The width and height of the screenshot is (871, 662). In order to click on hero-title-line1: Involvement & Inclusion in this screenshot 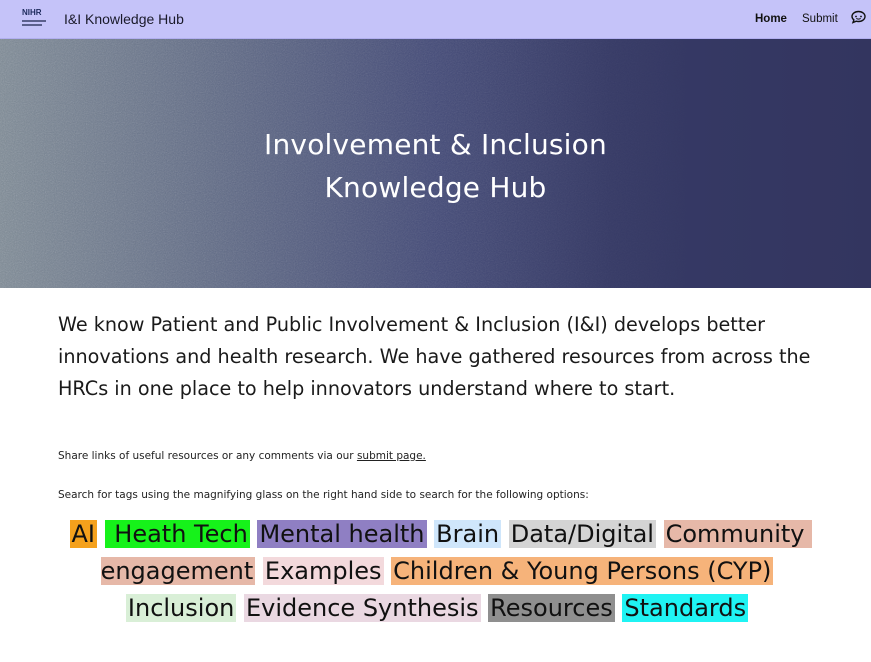, I will do `click(435, 144)`.